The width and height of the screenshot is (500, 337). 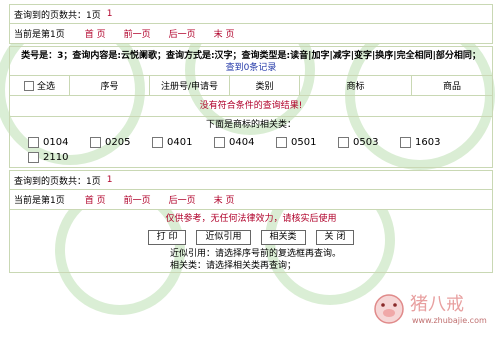 I want to click on related-class-item: 2110, so click(x=59, y=157).